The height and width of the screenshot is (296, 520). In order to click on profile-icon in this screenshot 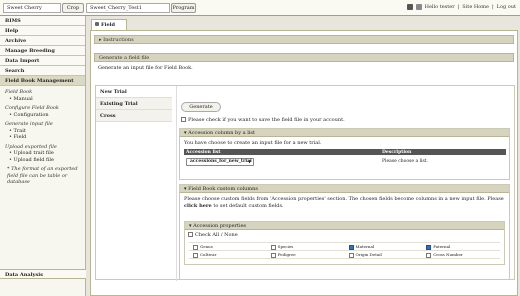, I will do `click(418, 7)`.